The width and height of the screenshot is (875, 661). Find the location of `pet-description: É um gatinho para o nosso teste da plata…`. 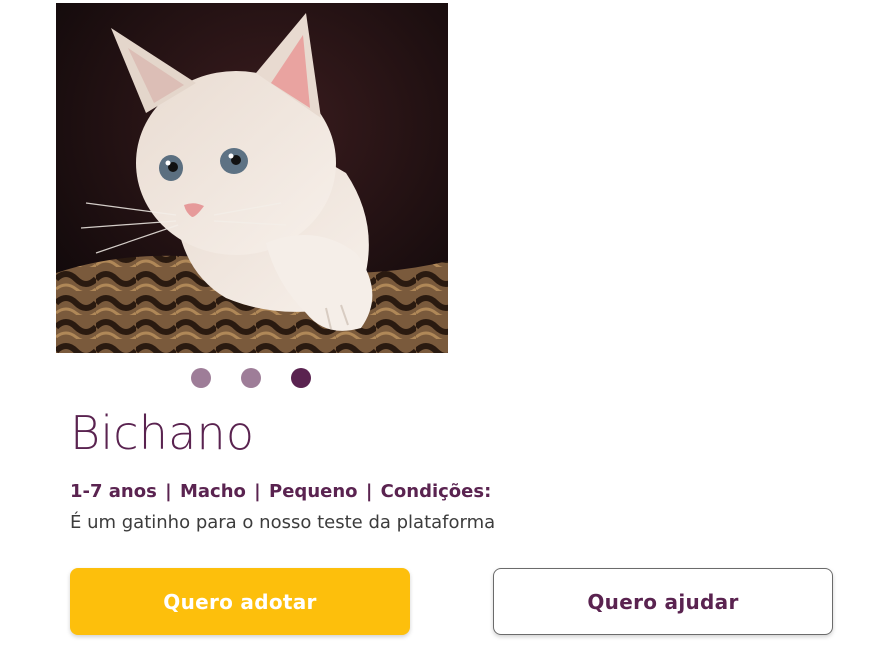

pet-description: É um gatinho para o nosso teste da plata… is located at coordinates (283, 522).